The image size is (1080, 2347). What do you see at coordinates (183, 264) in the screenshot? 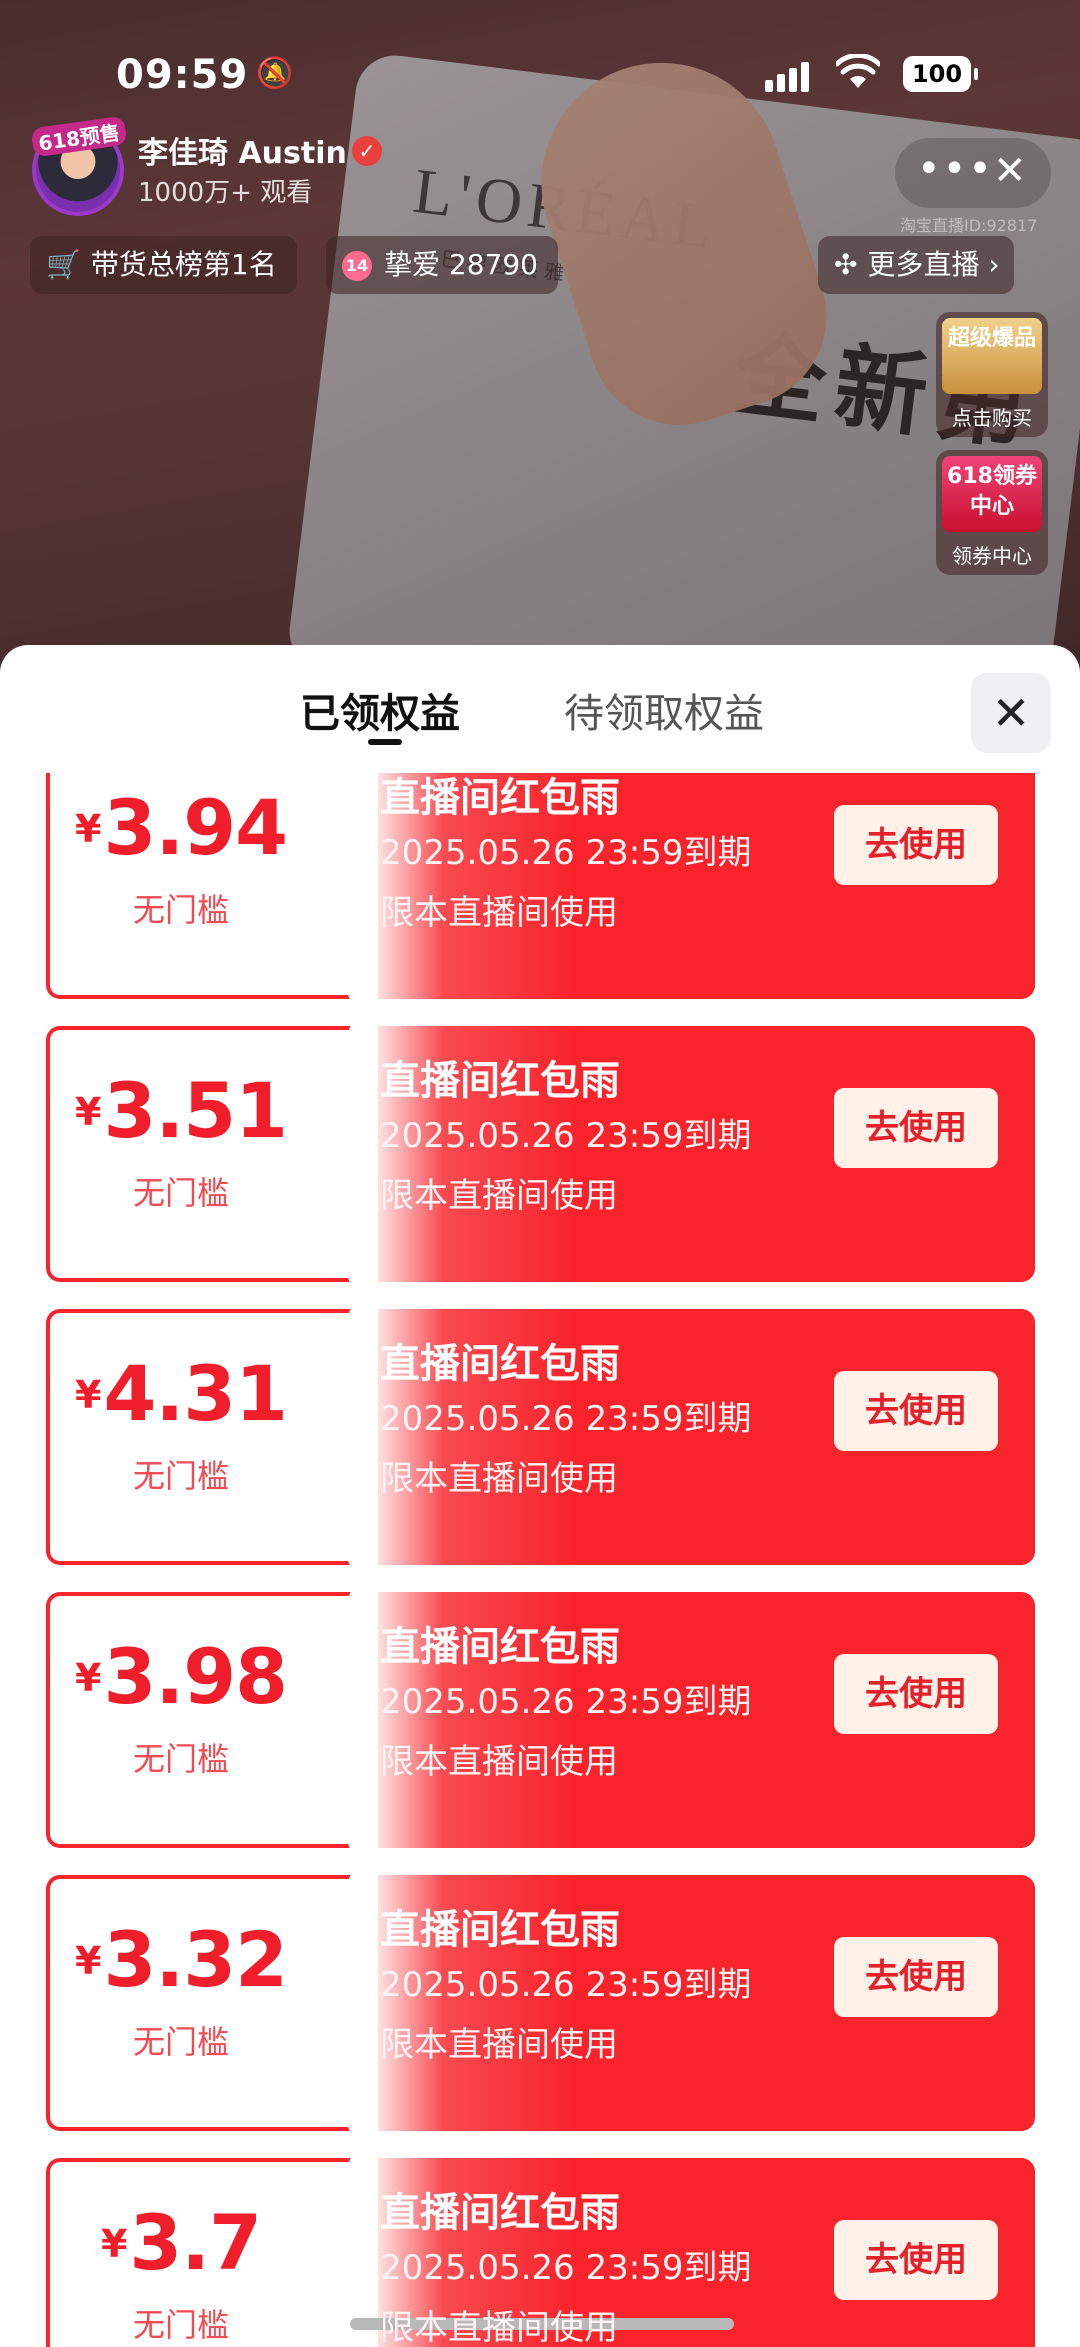
I see `rank-chip-label: 带货总榜第1名` at bounding box center [183, 264].